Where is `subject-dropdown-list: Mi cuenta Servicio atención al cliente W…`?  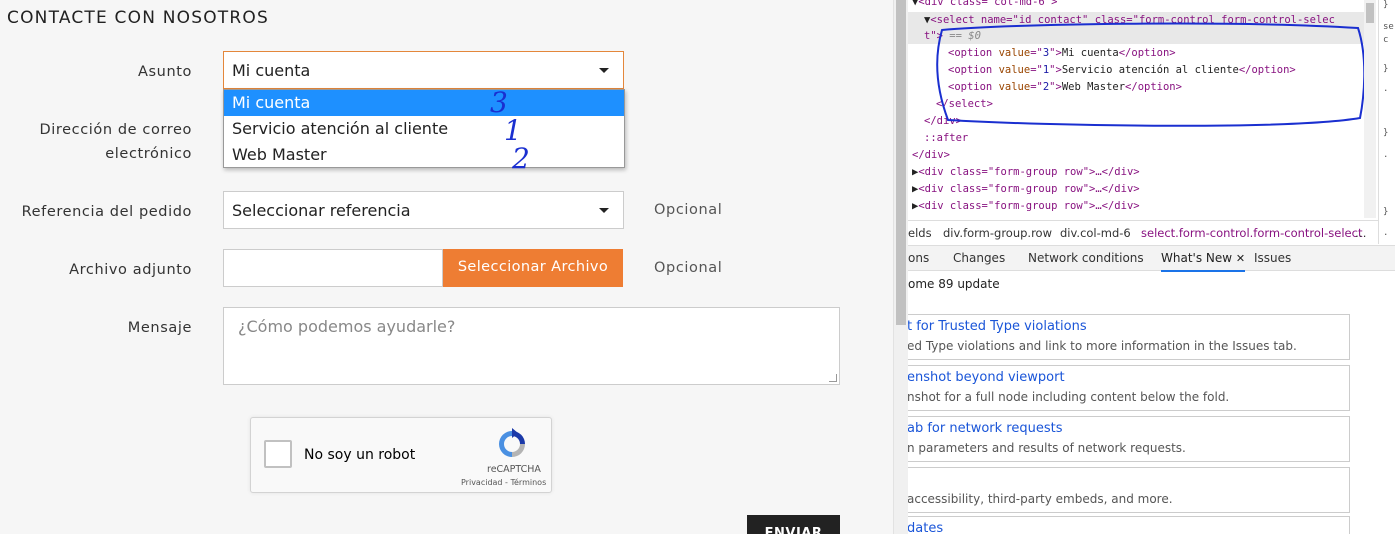
subject-dropdown-list: Mi cuenta Servicio atención al cliente W… is located at coordinates (424, 128).